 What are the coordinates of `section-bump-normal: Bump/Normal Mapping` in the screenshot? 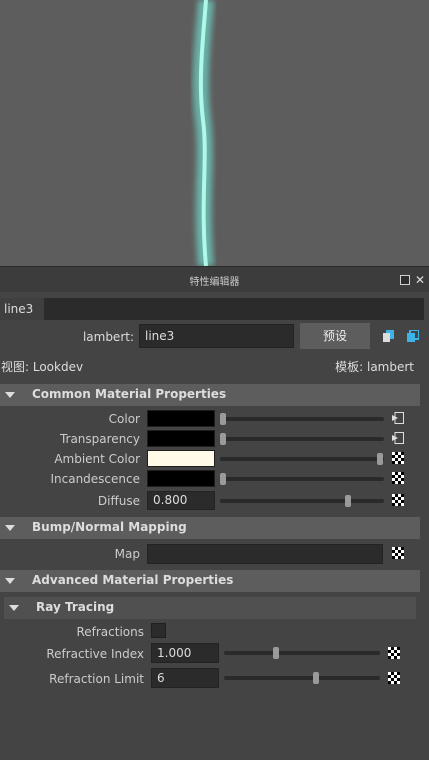 It's located at (210, 528).